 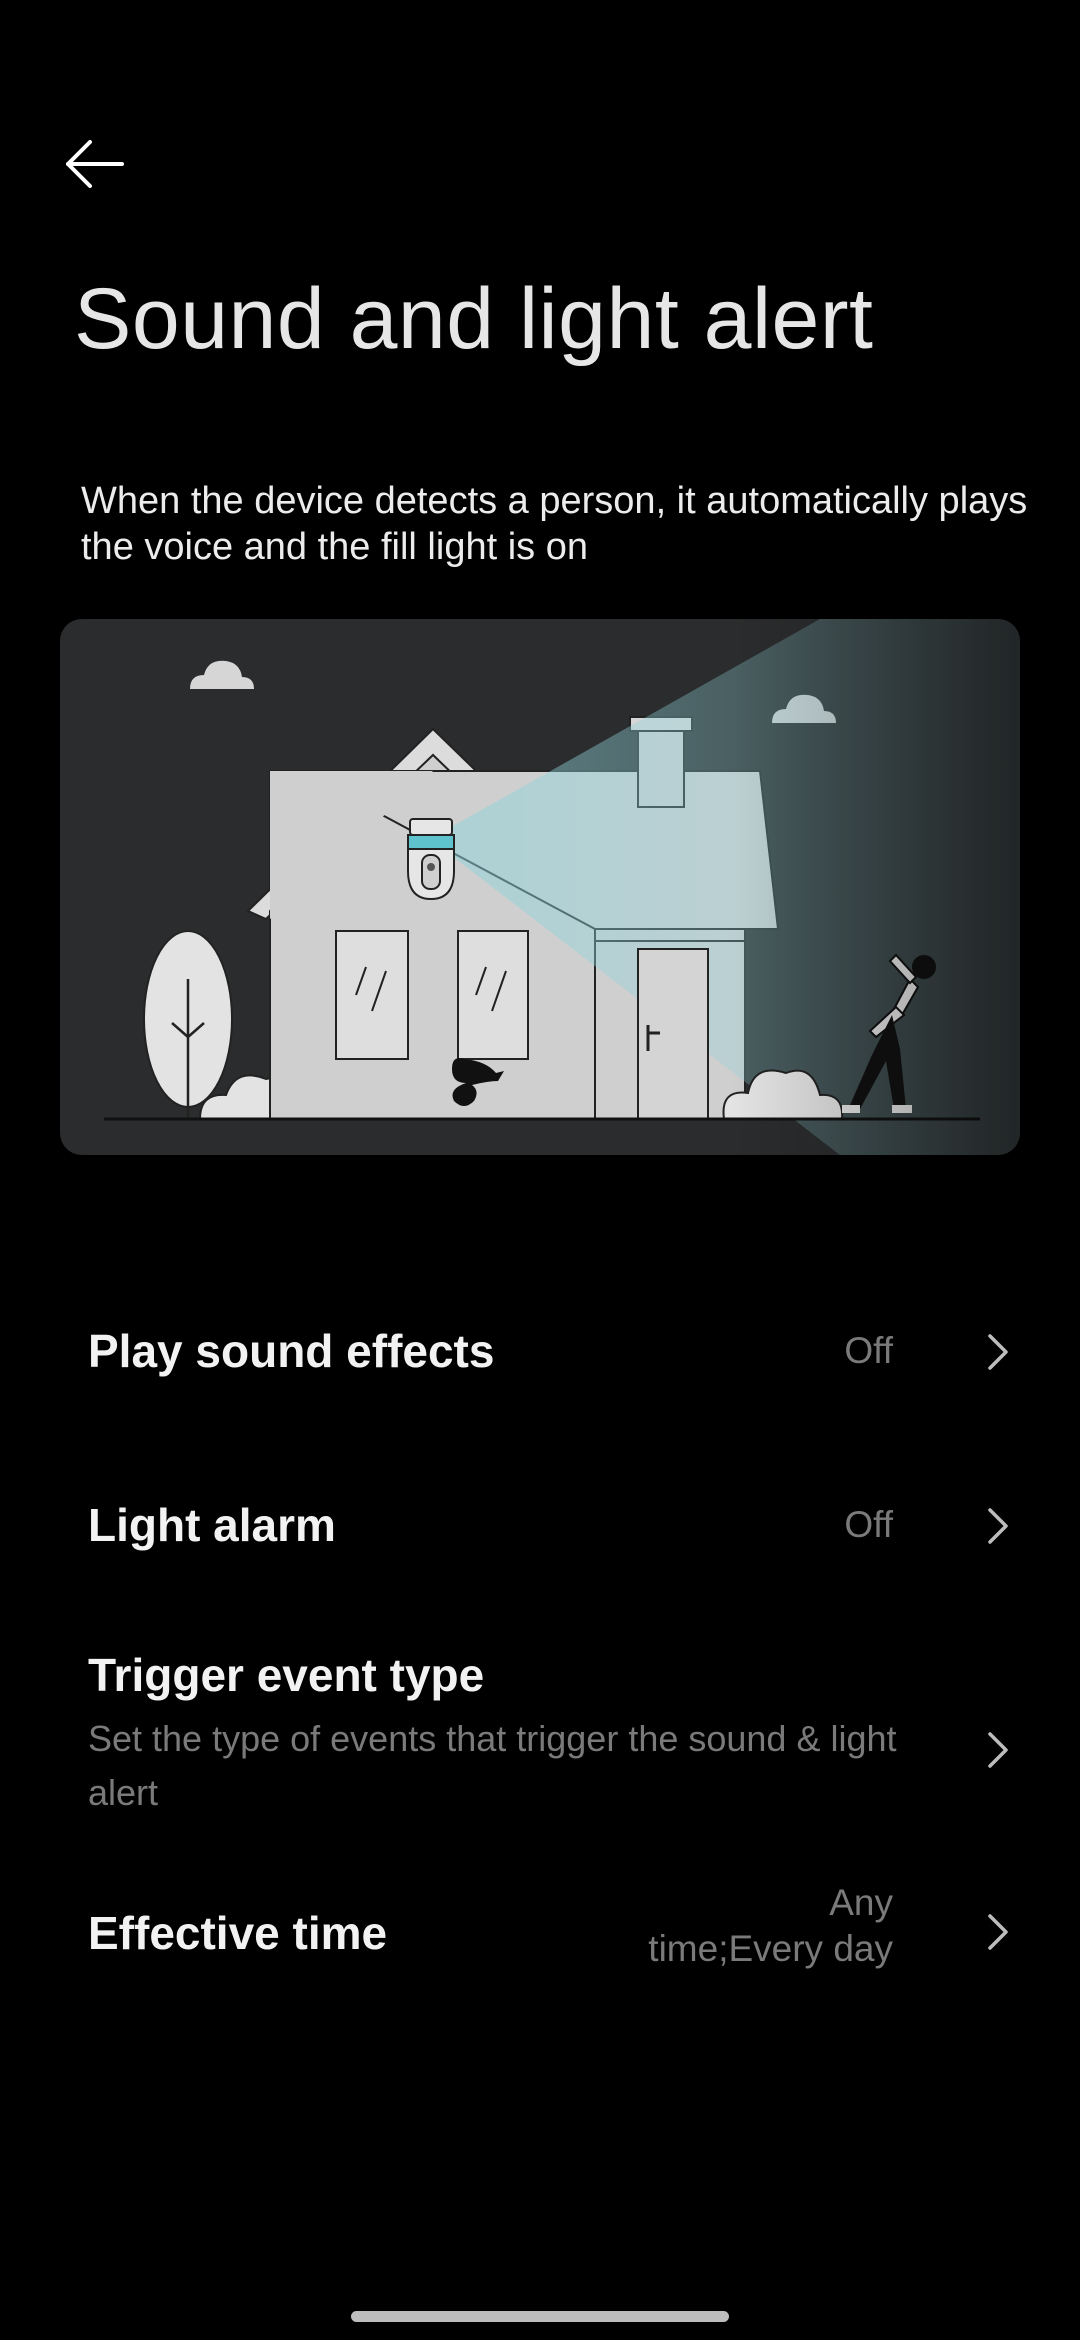 What do you see at coordinates (95, 164) in the screenshot?
I see `arrow-left-icon` at bounding box center [95, 164].